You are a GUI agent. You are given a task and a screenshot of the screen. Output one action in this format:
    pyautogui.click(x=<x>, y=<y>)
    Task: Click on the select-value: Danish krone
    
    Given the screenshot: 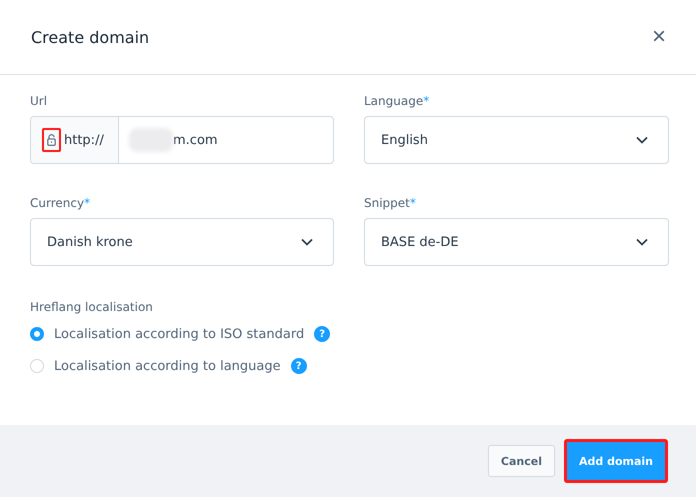 What is the action you would take?
    pyautogui.click(x=90, y=242)
    